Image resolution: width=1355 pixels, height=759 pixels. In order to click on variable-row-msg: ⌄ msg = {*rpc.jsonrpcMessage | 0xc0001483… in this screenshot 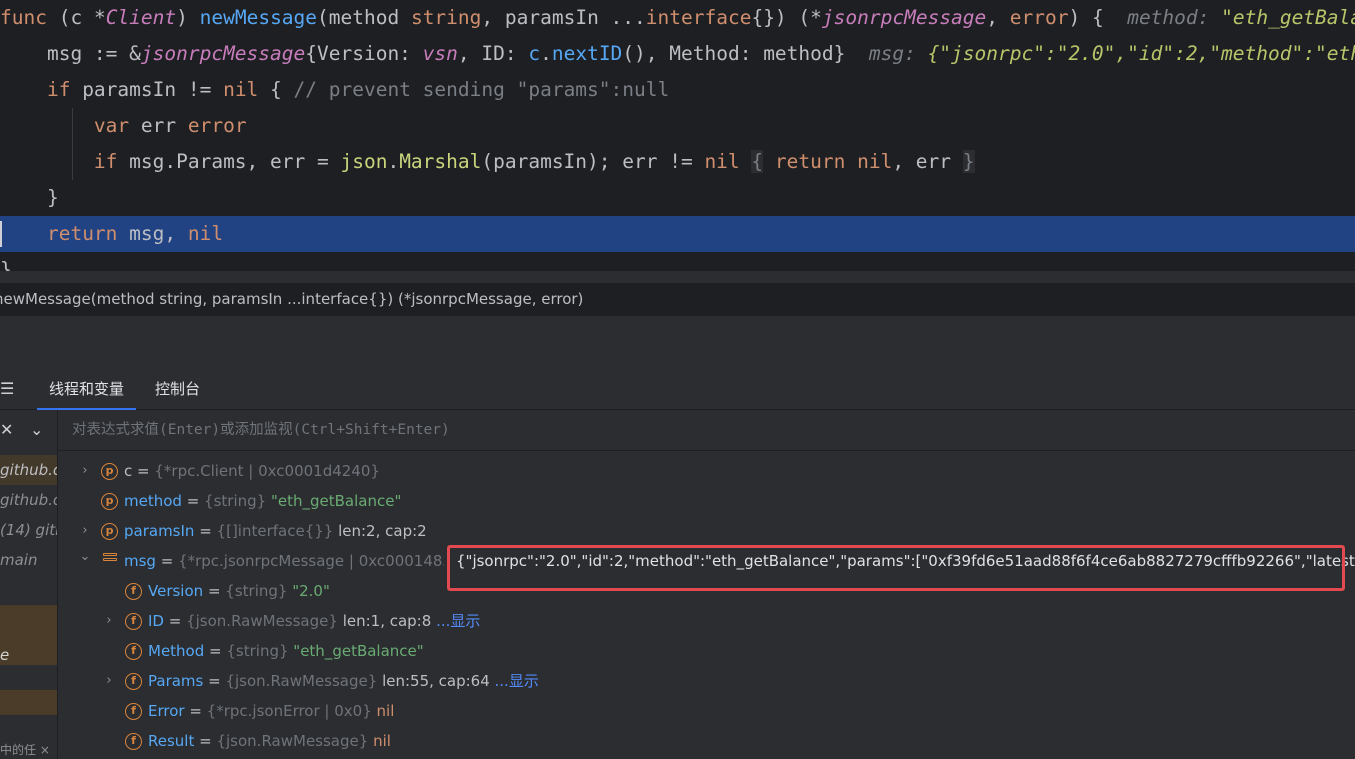, I will do `click(707, 561)`.